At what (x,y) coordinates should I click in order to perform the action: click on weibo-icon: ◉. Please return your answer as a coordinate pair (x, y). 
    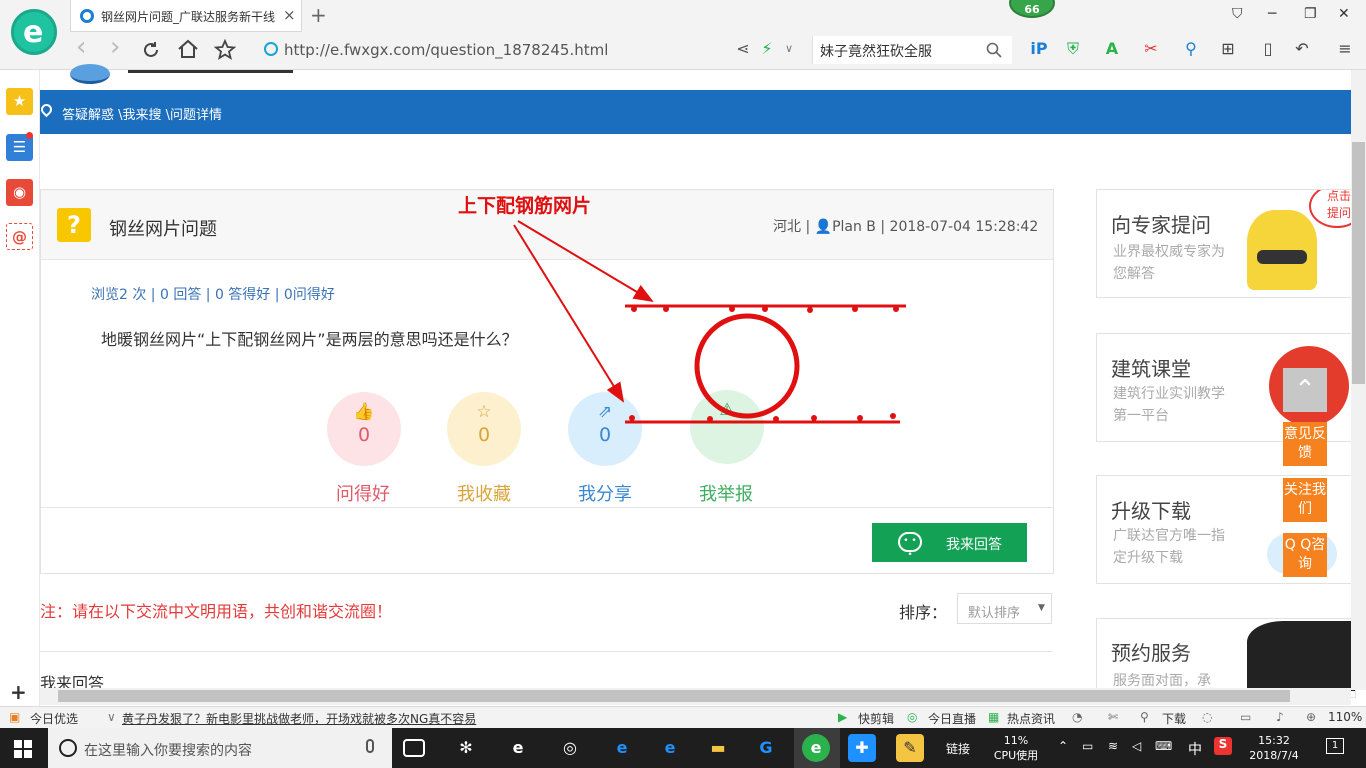
    Looking at the image, I should click on (19, 192).